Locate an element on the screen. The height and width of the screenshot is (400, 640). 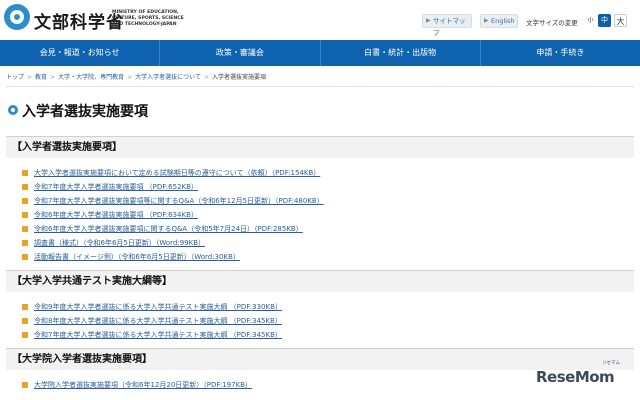
watermark-kana: リセマム is located at coordinates (611, 363).